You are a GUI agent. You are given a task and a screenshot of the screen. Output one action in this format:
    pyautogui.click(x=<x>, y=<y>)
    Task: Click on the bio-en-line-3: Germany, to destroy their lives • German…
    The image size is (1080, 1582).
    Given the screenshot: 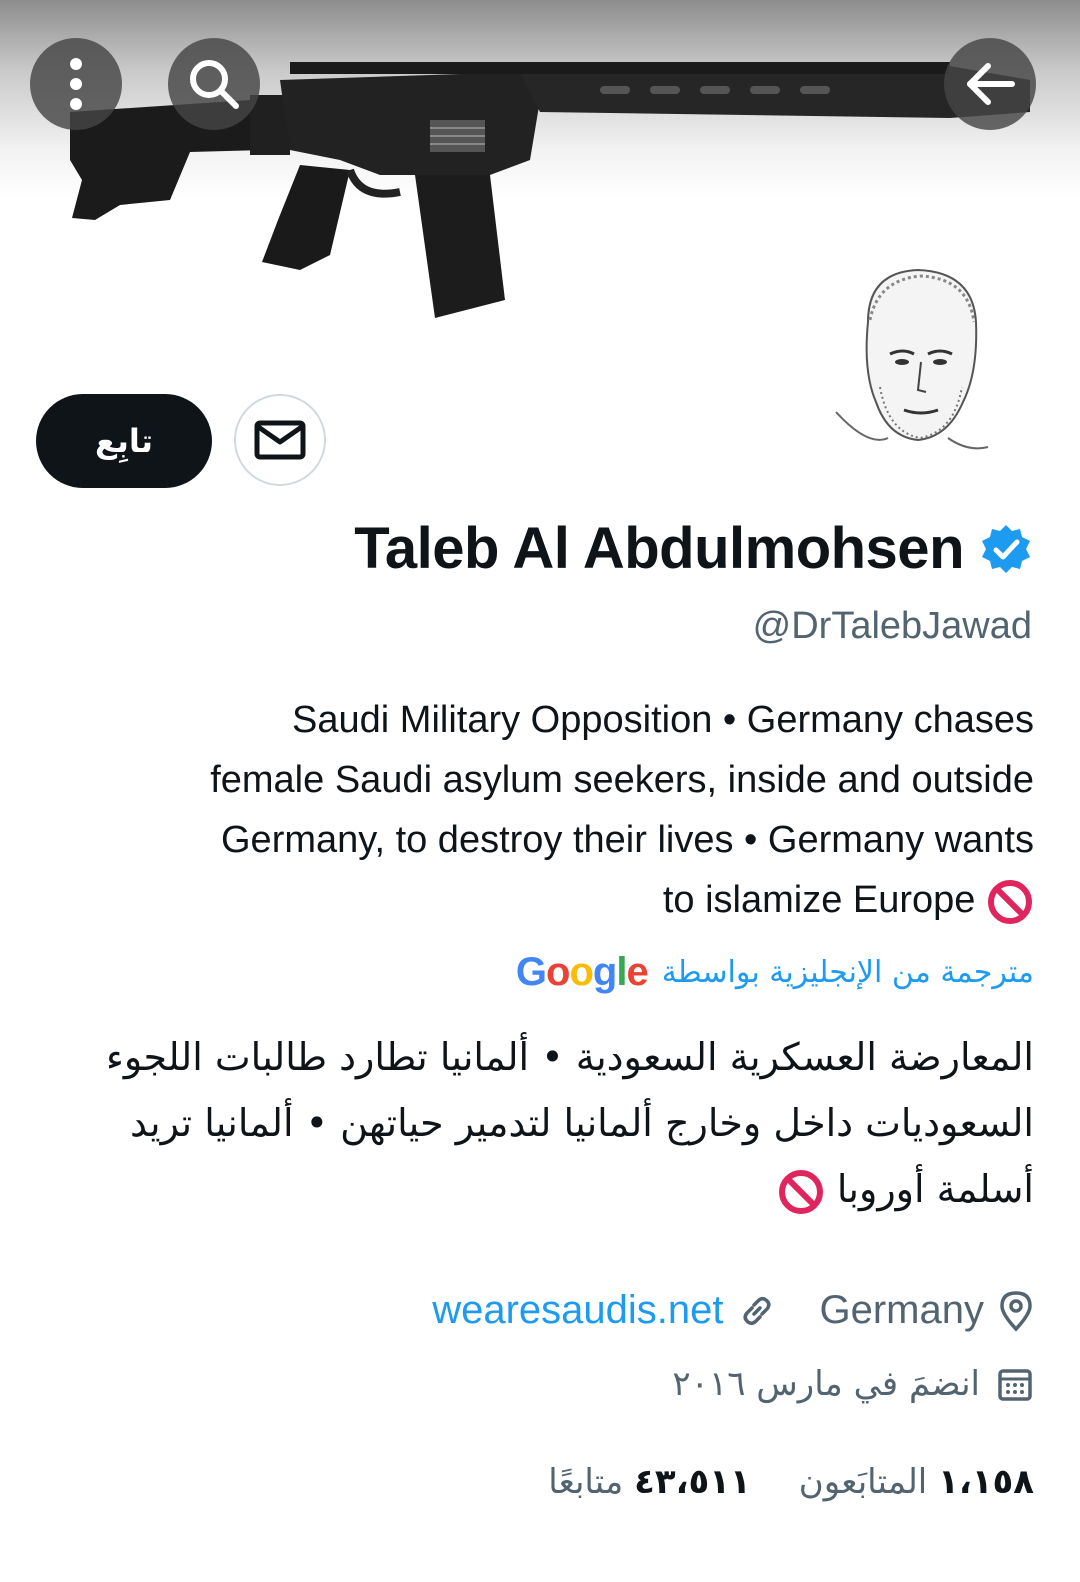 What is the action you would take?
    pyautogui.click(x=627, y=840)
    